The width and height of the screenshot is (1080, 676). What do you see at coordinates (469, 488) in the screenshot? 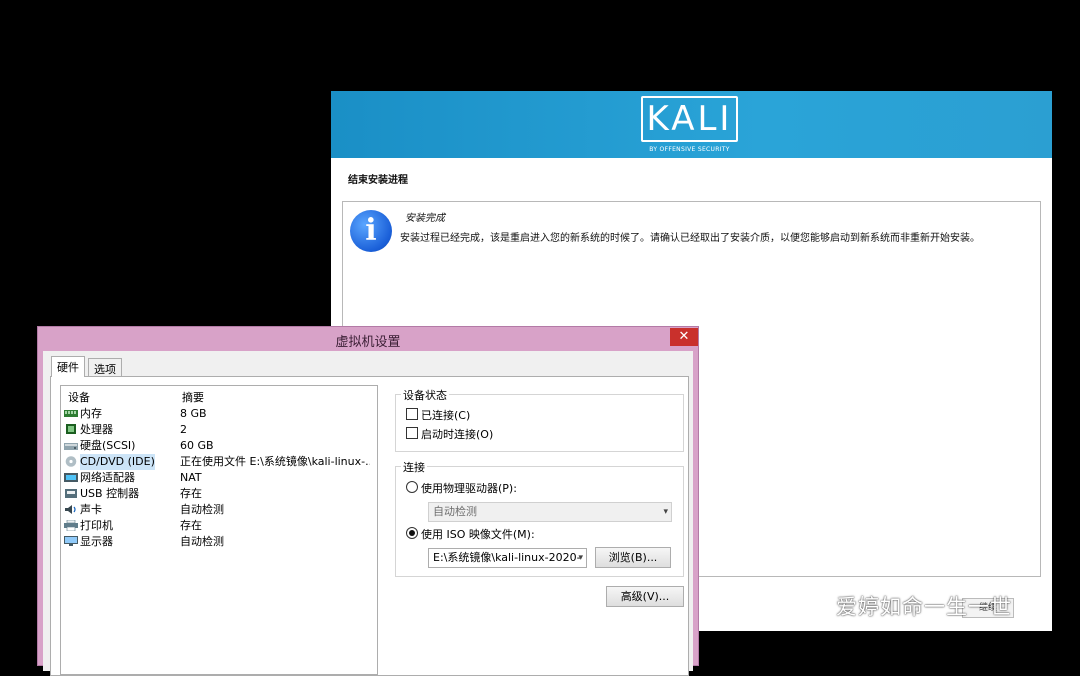
I see `physical-drive-label: 使用物理驱动器(P):` at bounding box center [469, 488].